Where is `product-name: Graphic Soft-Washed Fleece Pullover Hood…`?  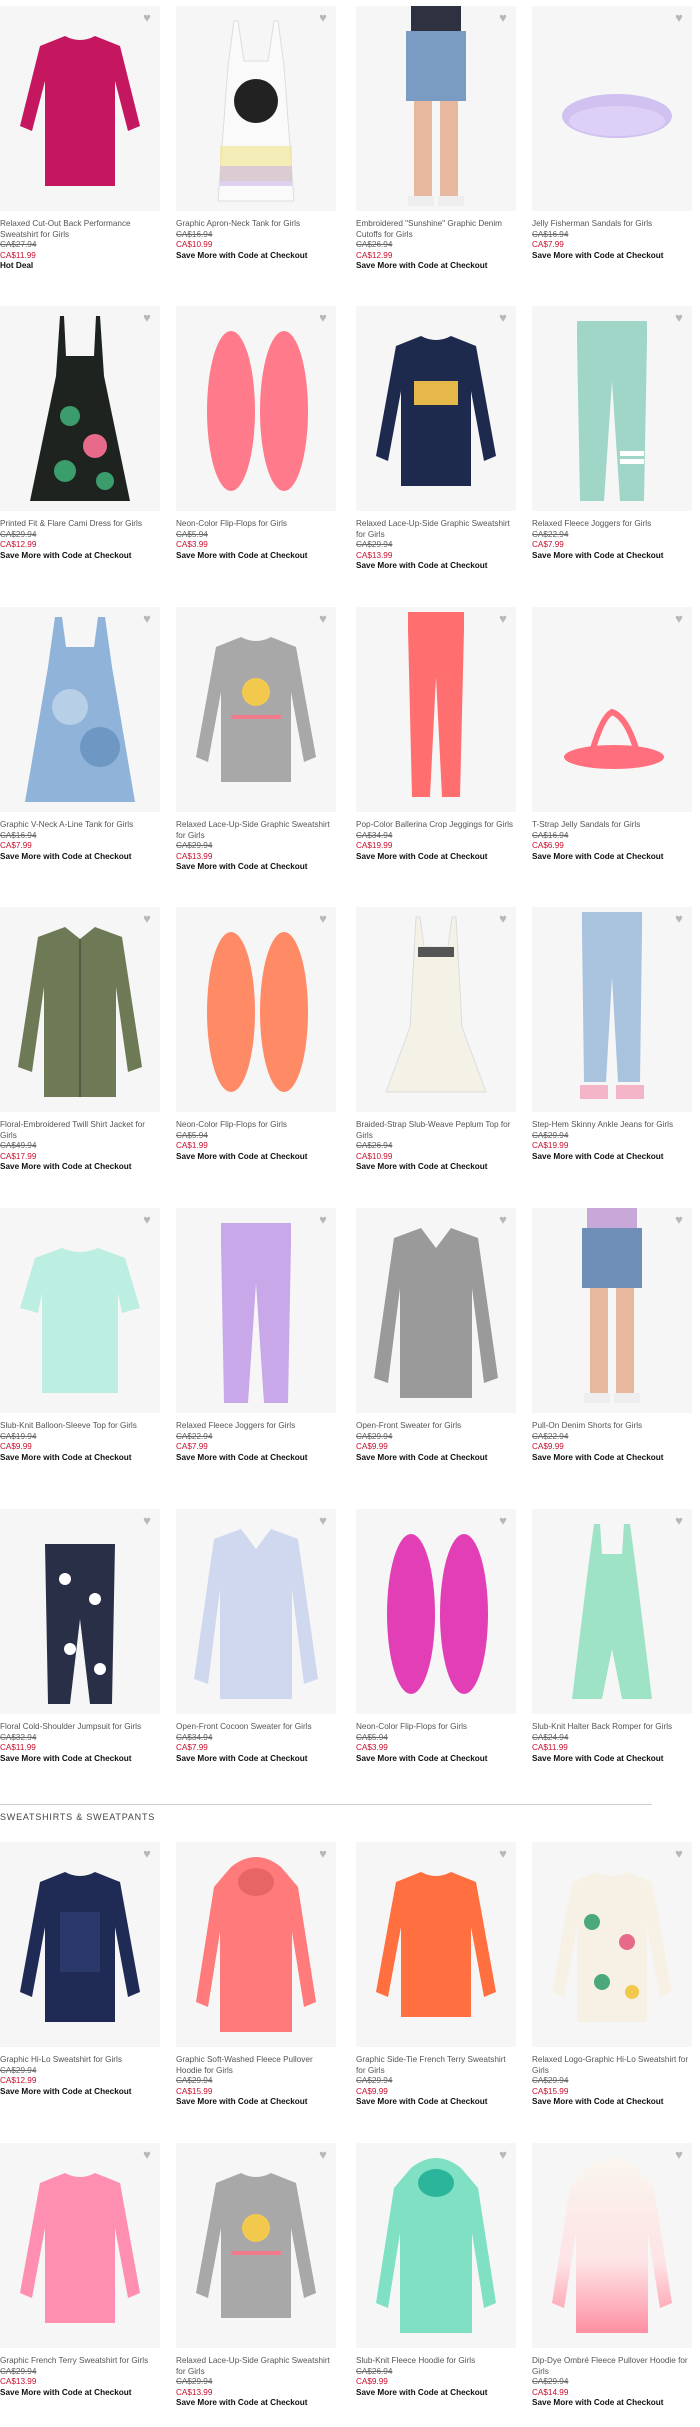
product-name: Graphic Soft-Washed Fleece Pullover Hood… is located at coordinates (256, 2065).